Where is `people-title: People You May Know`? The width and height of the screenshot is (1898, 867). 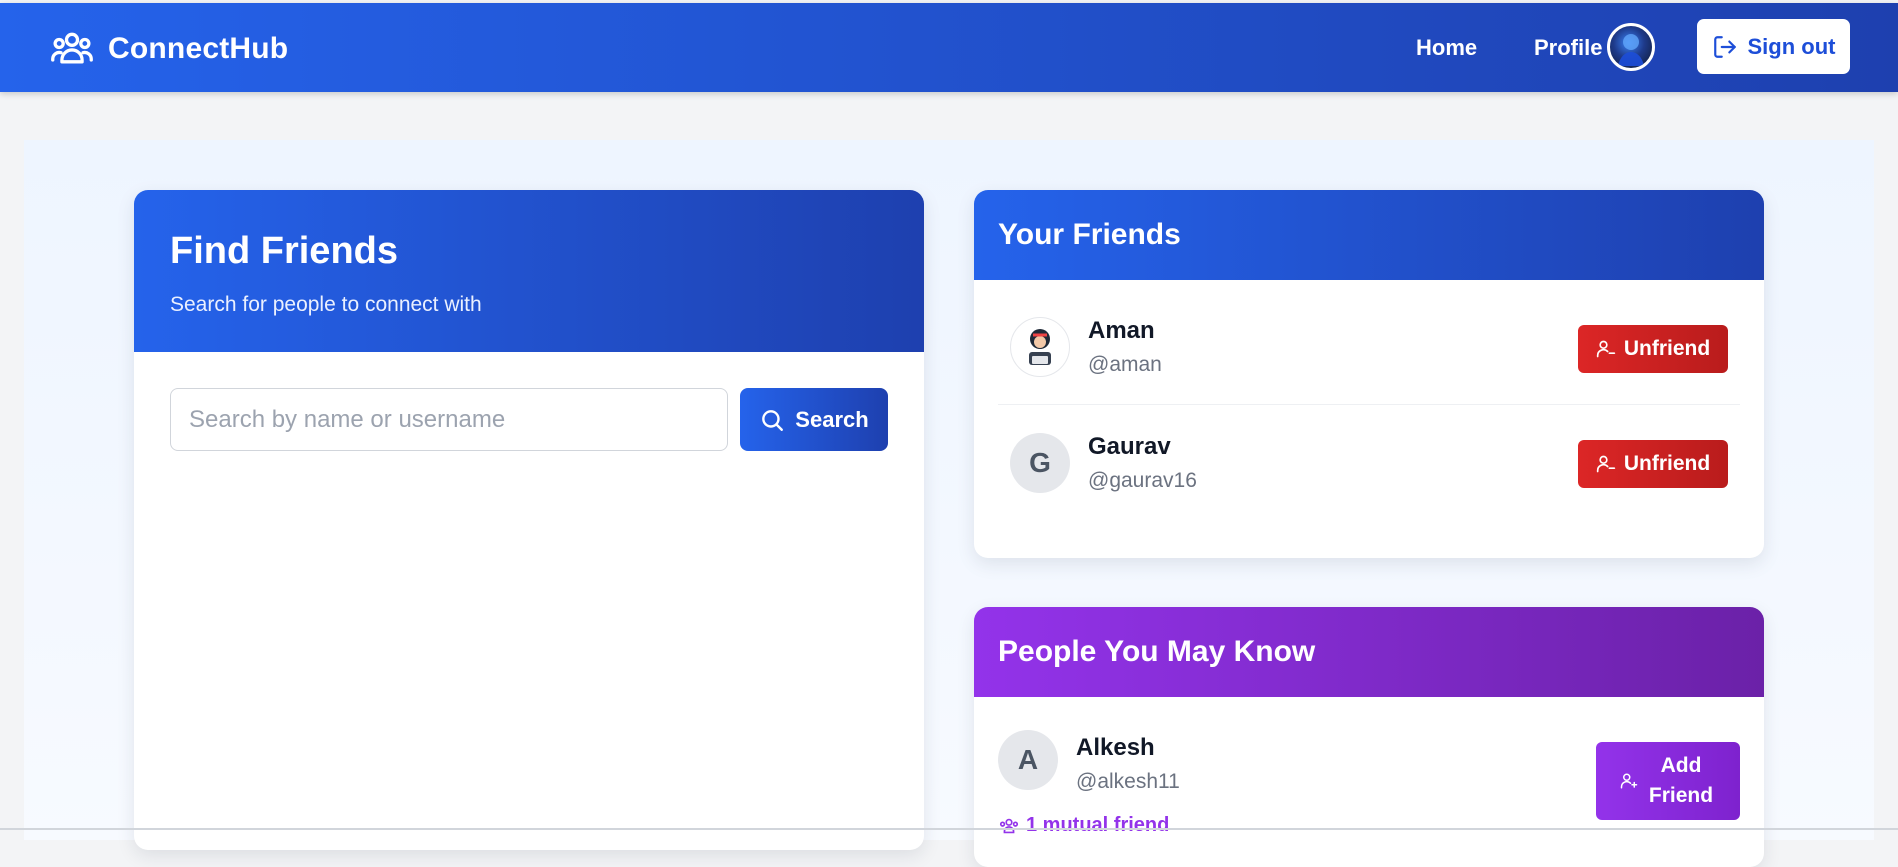 people-title: People You May Know is located at coordinates (1157, 651).